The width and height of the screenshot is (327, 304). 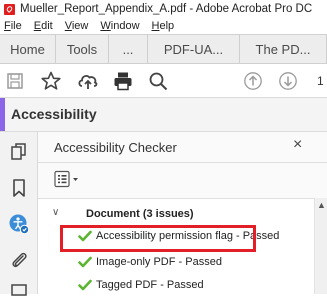 I want to click on print-icon, so click(x=123, y=81).